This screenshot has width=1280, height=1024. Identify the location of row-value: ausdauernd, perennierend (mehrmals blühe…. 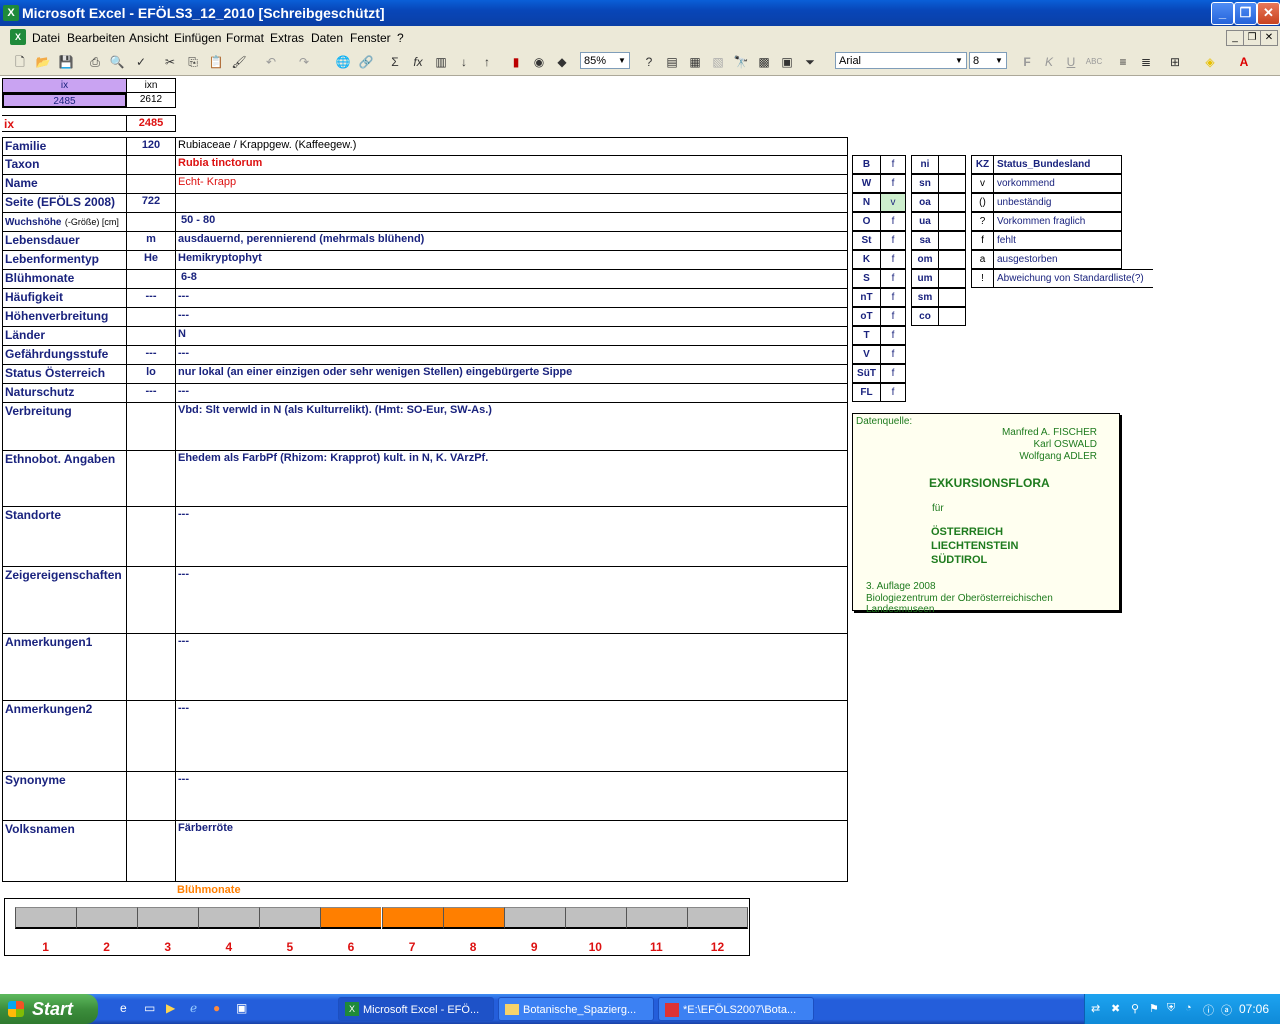
(512, 241).